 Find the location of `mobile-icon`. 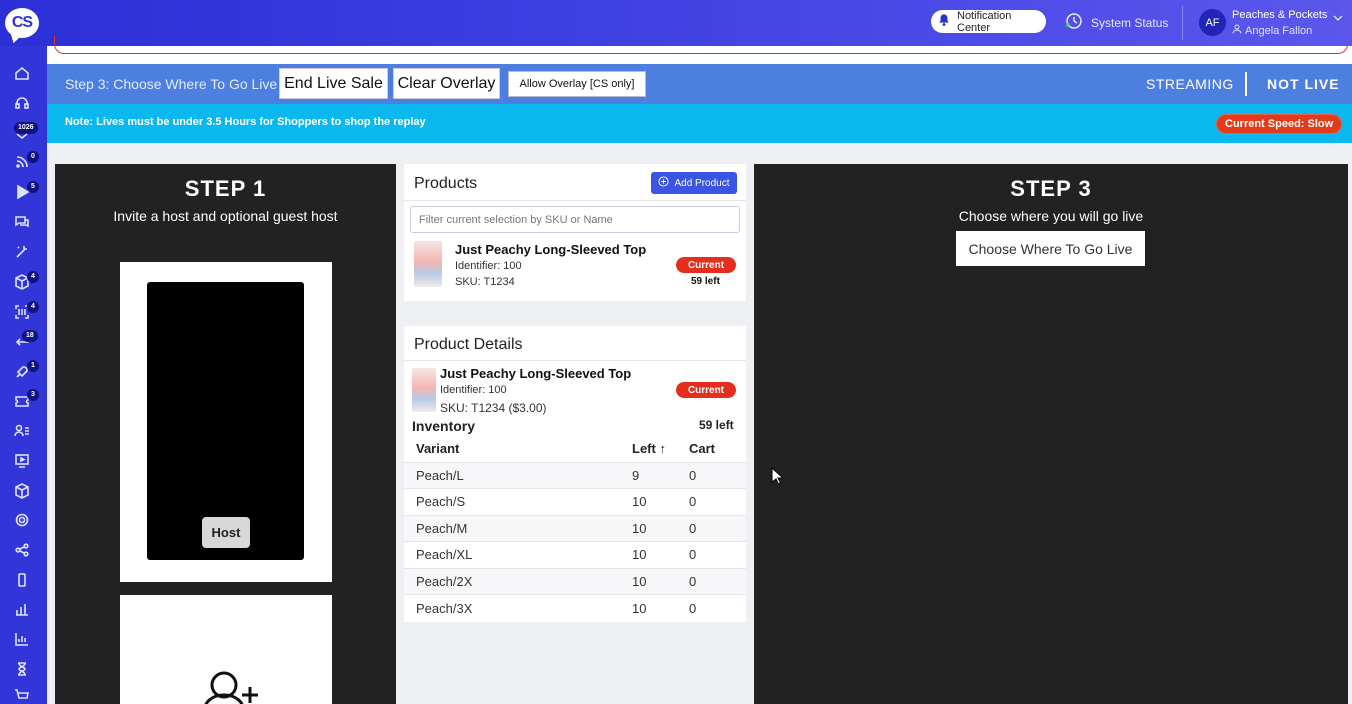

mobile-icon is located at coordinates (22, 580).